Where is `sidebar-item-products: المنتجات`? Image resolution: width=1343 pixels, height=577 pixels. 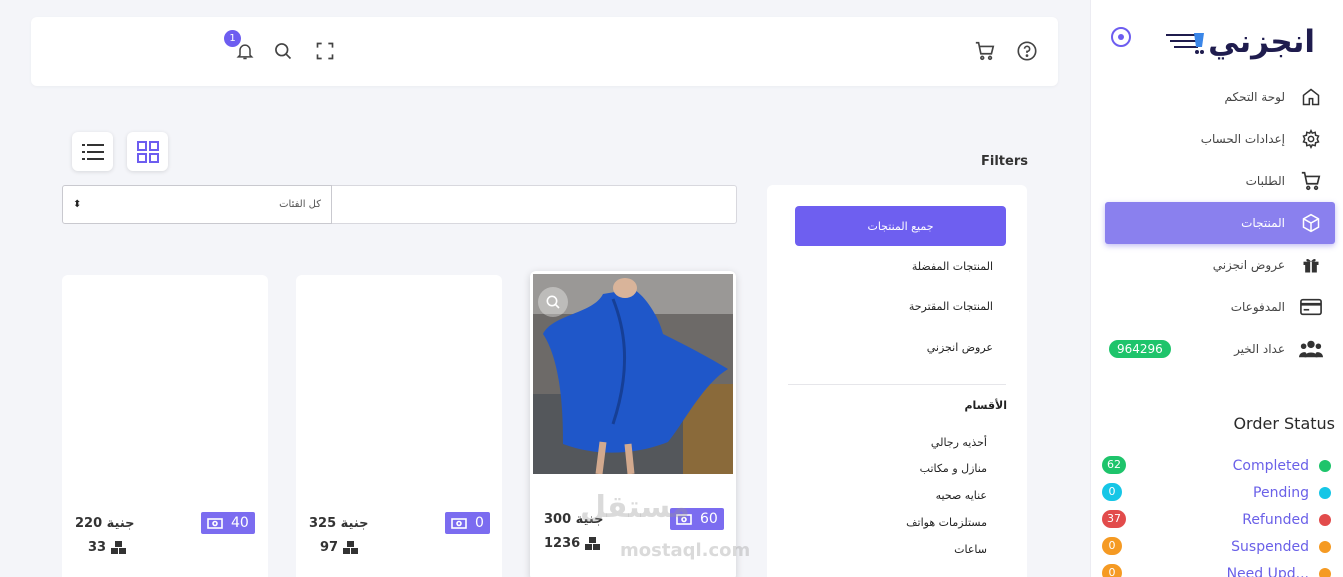
sidebar-item-products: المنتجات is located at coordinates (1220, 223).